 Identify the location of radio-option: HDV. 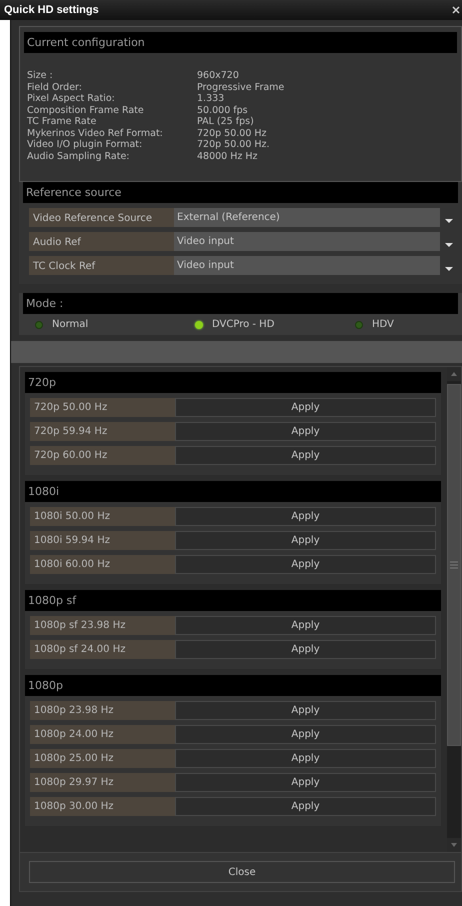
(406, 324).